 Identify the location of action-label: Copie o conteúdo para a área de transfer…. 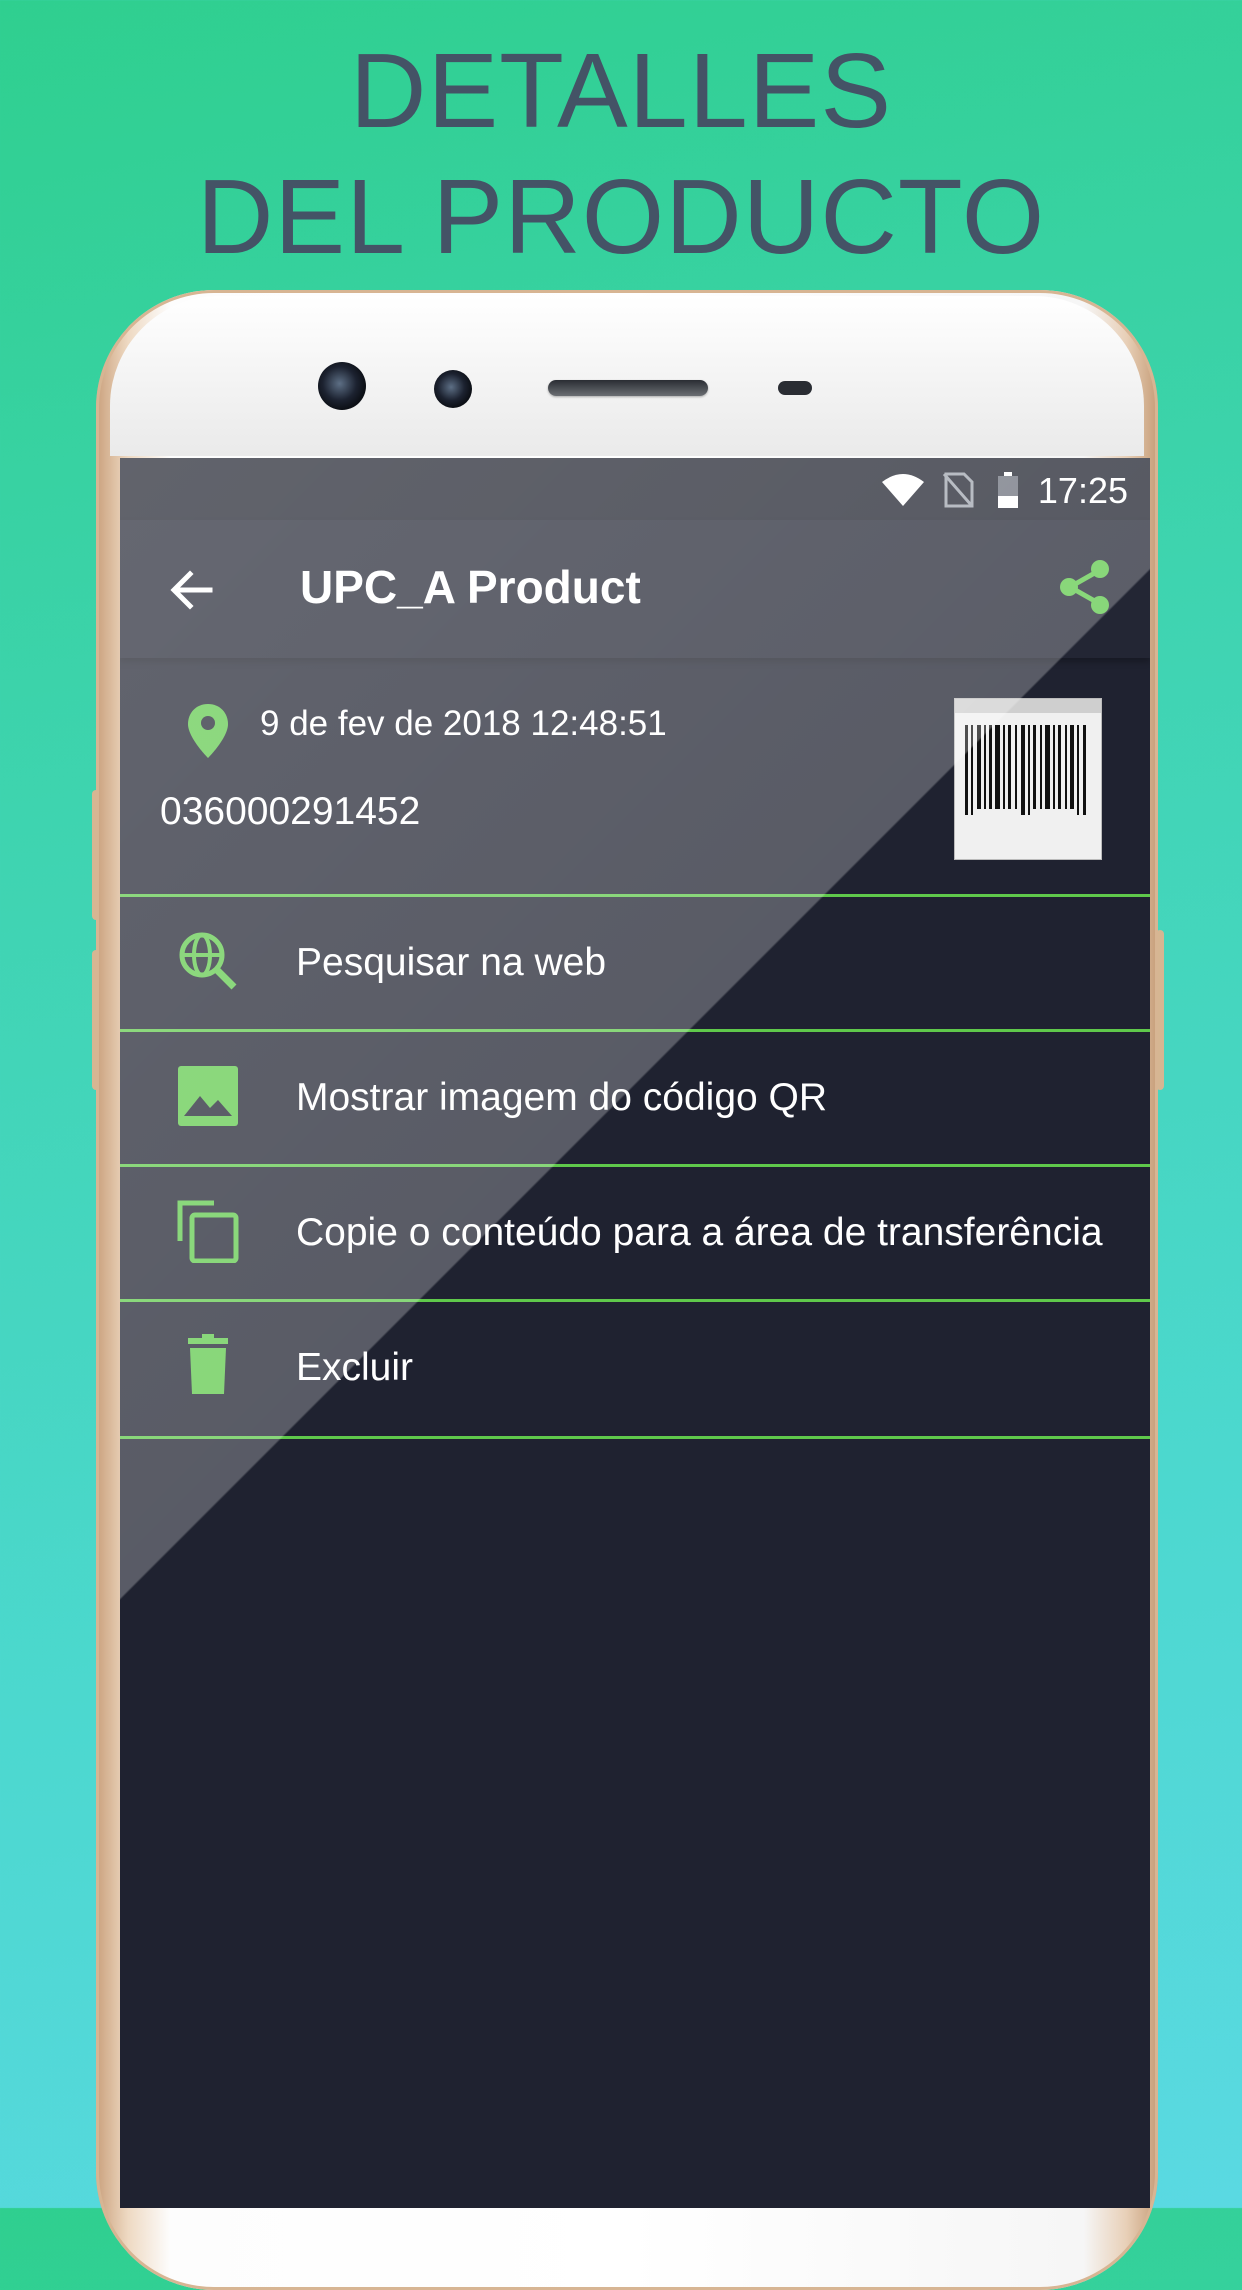
(699, 1232).